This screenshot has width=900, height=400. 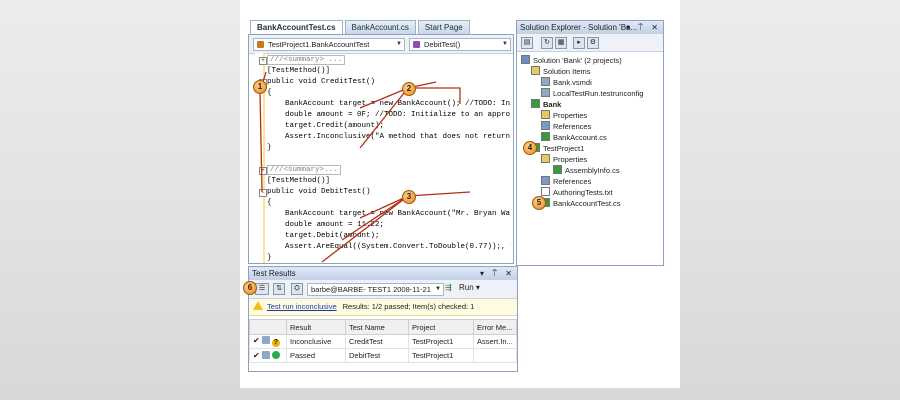 I want to click on member-dropdown-value: DebitTest(), so click(x=442, y=44).